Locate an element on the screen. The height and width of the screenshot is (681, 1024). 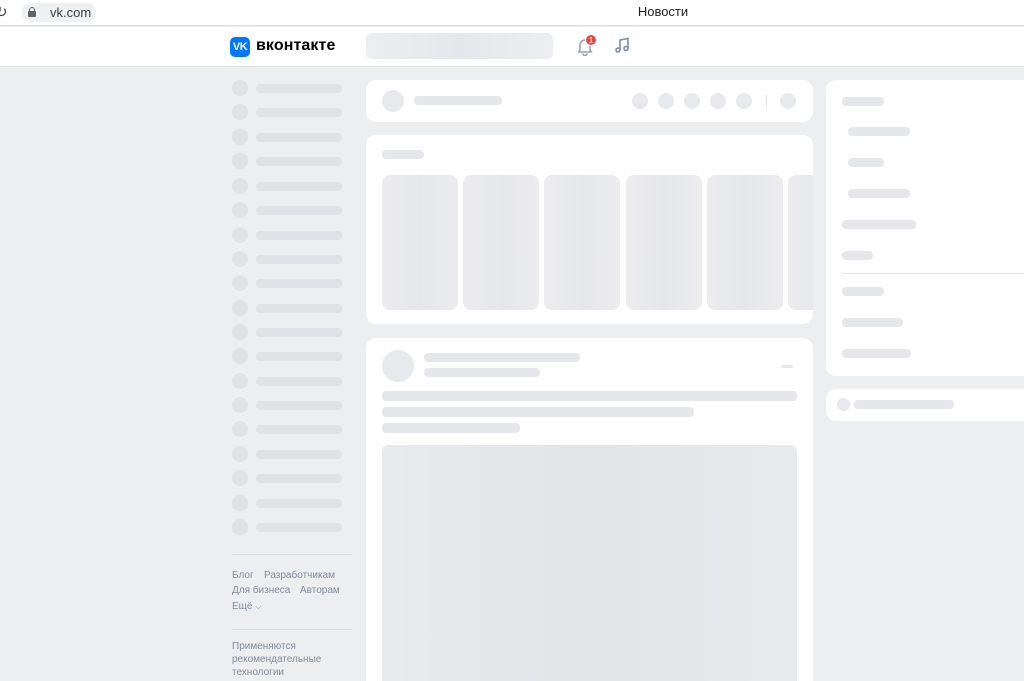
reload-icon: ↻ is located at coordinates (4, 12).